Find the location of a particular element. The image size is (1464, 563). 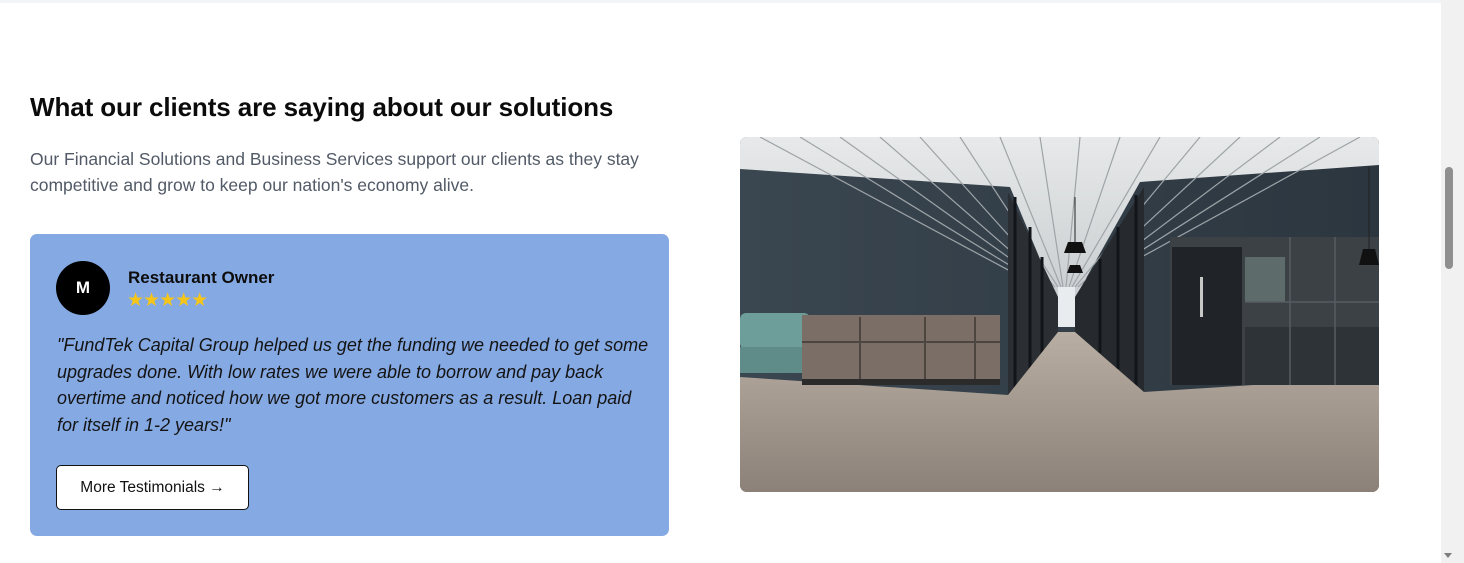

scrollbar-thumb is located at coordinates (1449, 218).